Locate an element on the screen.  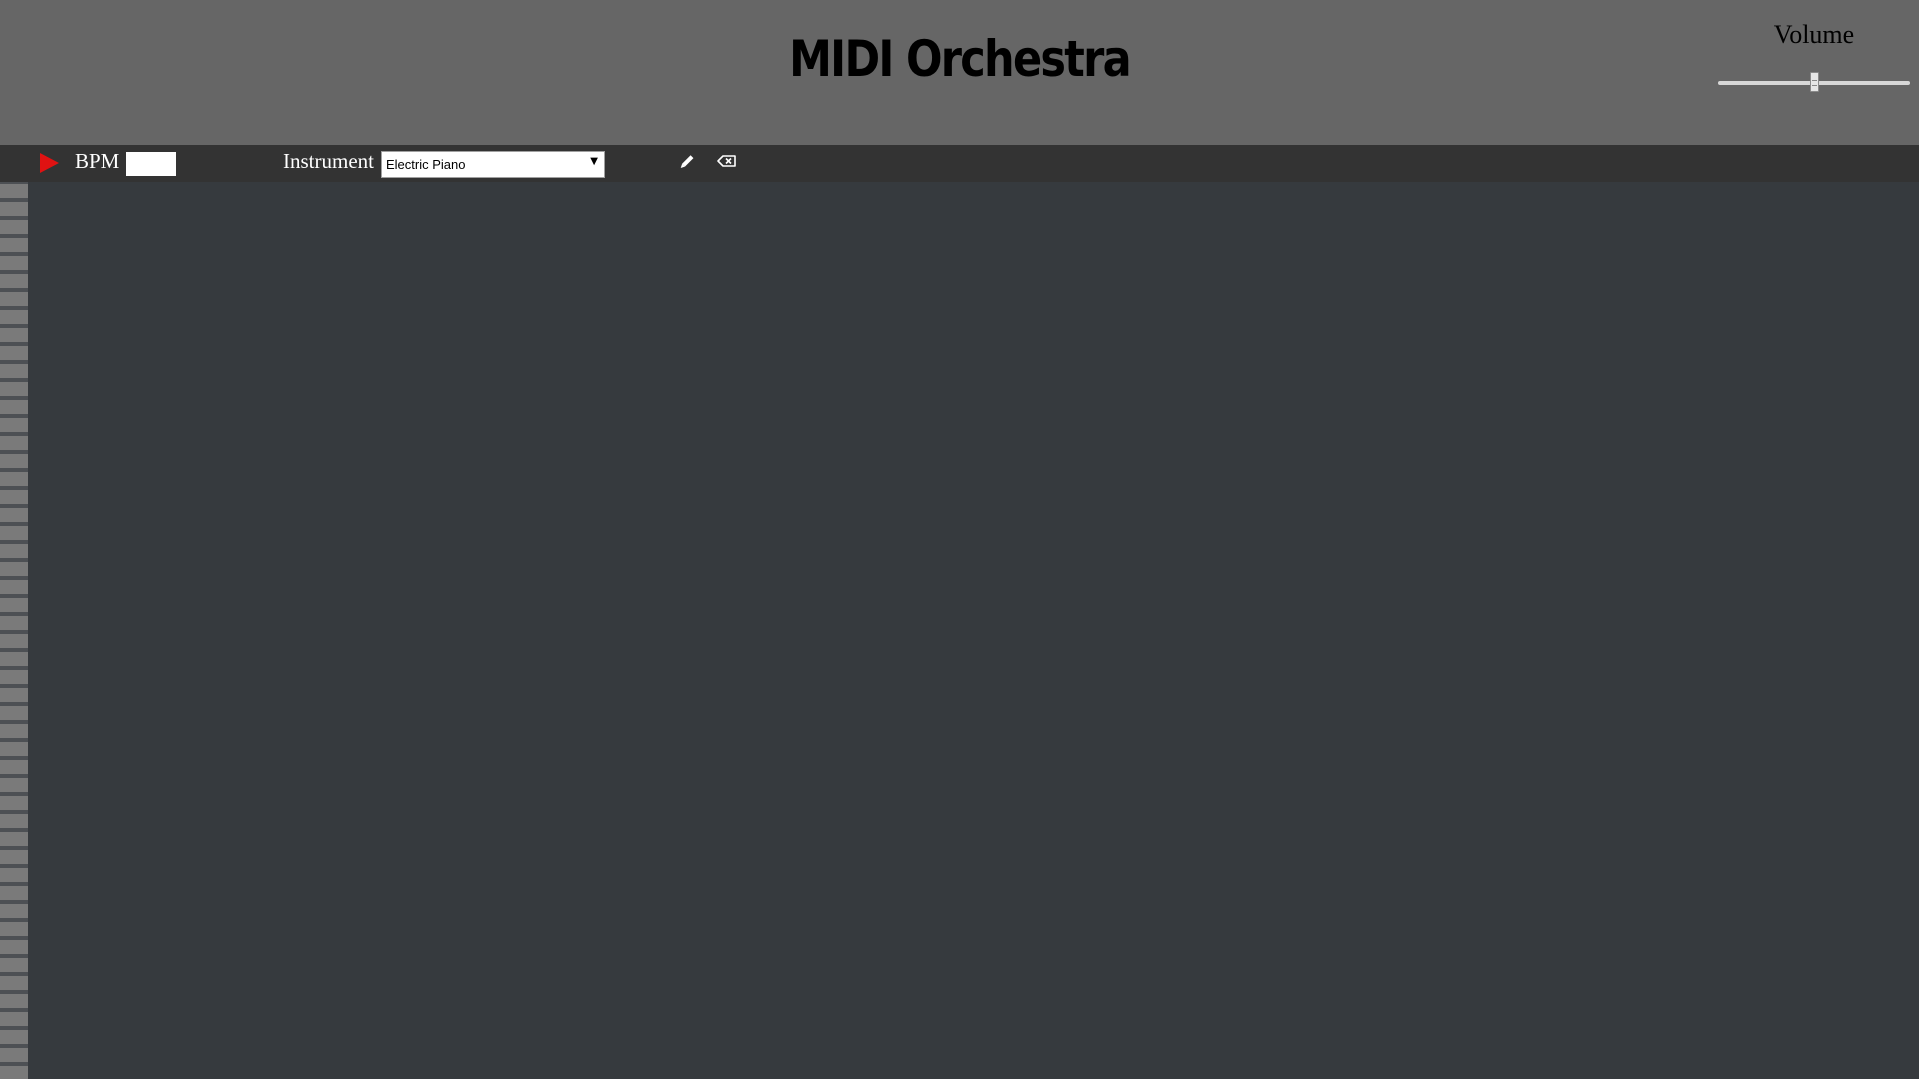
volume-control: Volume is located at coordinates (1814, 60).